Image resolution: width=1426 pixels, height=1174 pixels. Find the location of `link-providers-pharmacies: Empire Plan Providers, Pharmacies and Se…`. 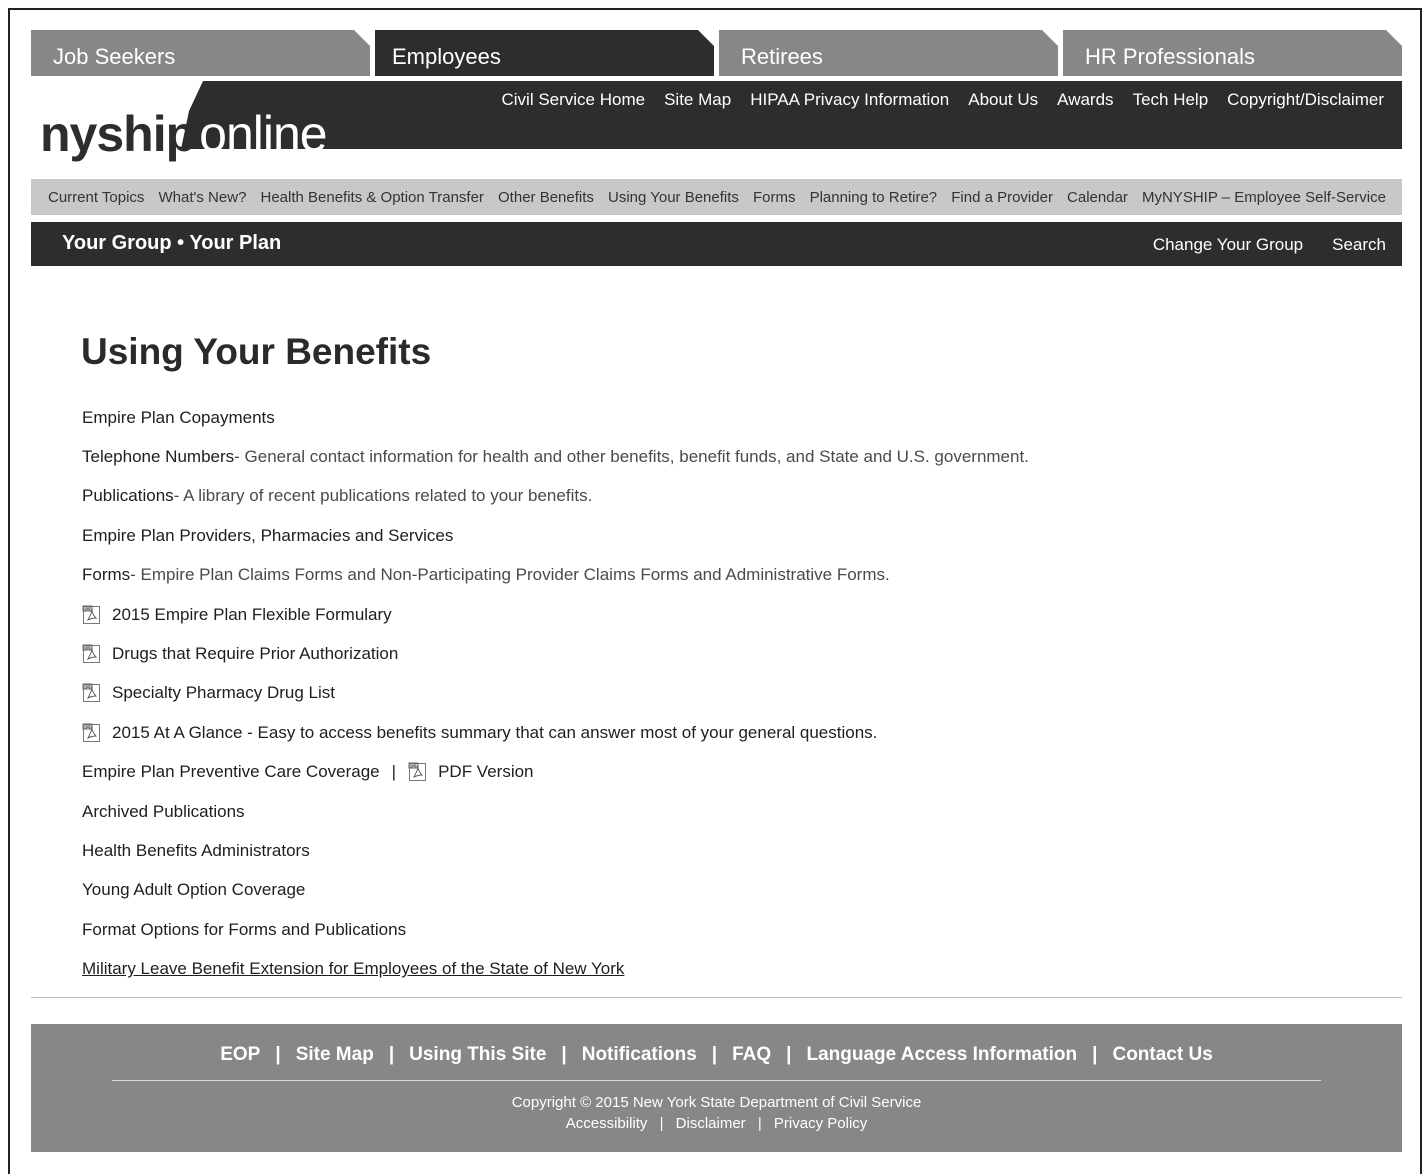

link-providers-pharmacies: Empire Plan Providers, Pharmacies and Se… is located at coordinates (267, 536).